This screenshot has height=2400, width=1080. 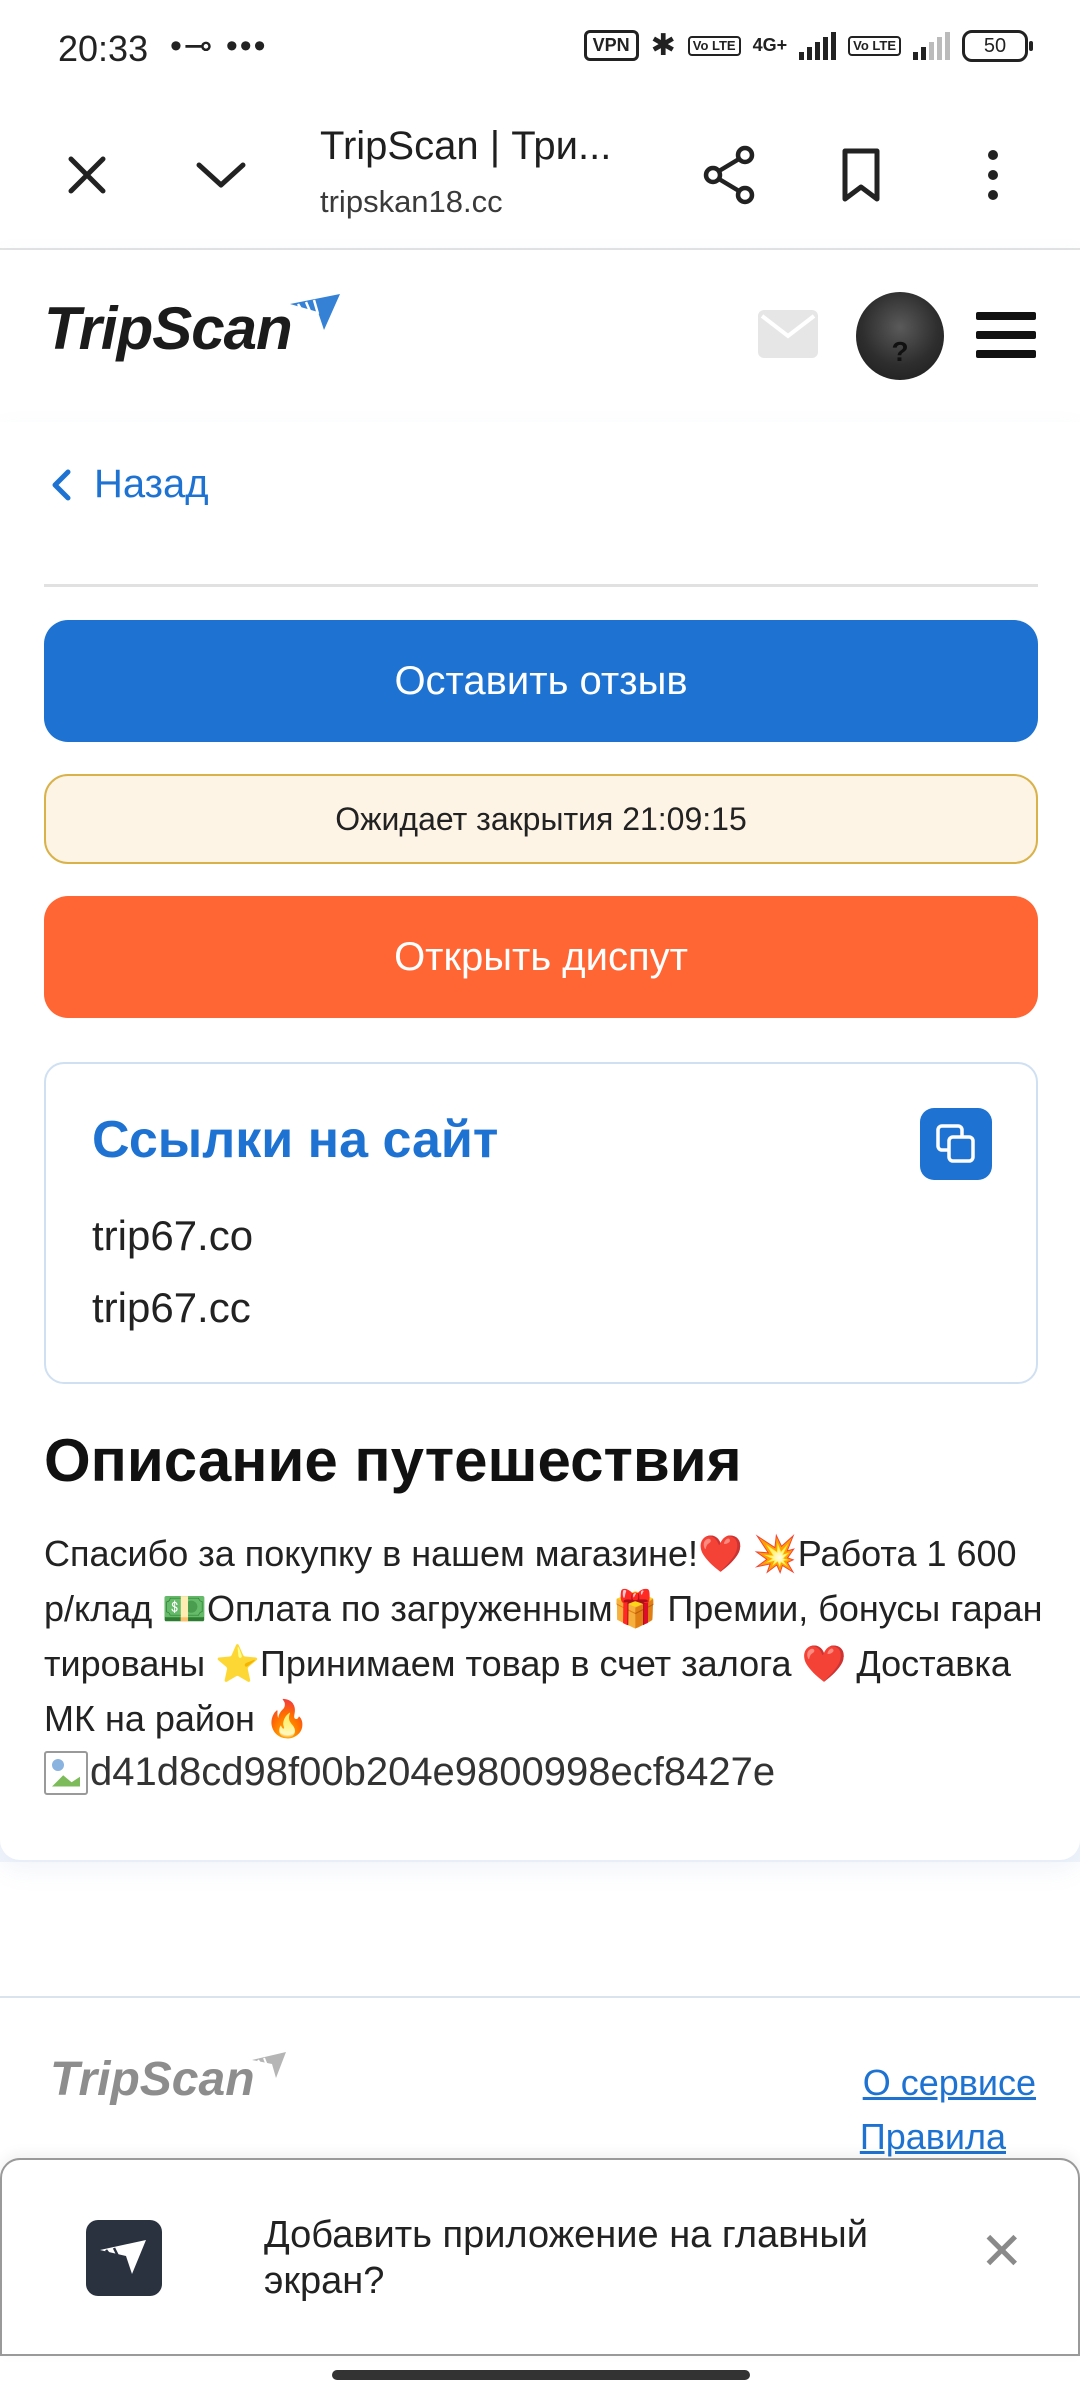 What do you see at coordinates (219, 46) in the screenshot?
I see `status-notification-icons: •⊸ •••` at bounding box center [219, 46].